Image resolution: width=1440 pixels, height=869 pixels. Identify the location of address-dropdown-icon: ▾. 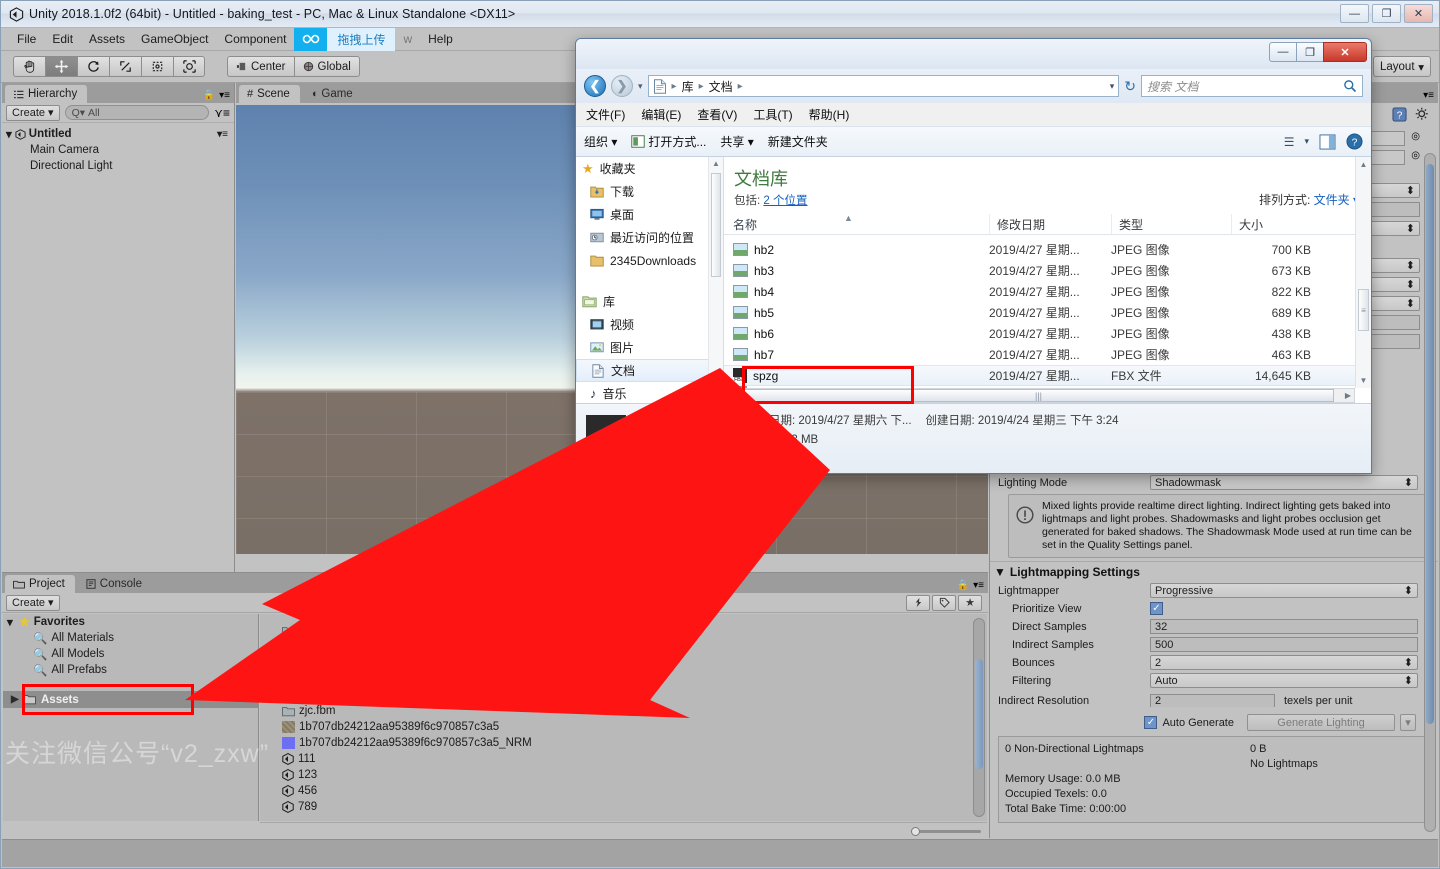
(1112, 86).